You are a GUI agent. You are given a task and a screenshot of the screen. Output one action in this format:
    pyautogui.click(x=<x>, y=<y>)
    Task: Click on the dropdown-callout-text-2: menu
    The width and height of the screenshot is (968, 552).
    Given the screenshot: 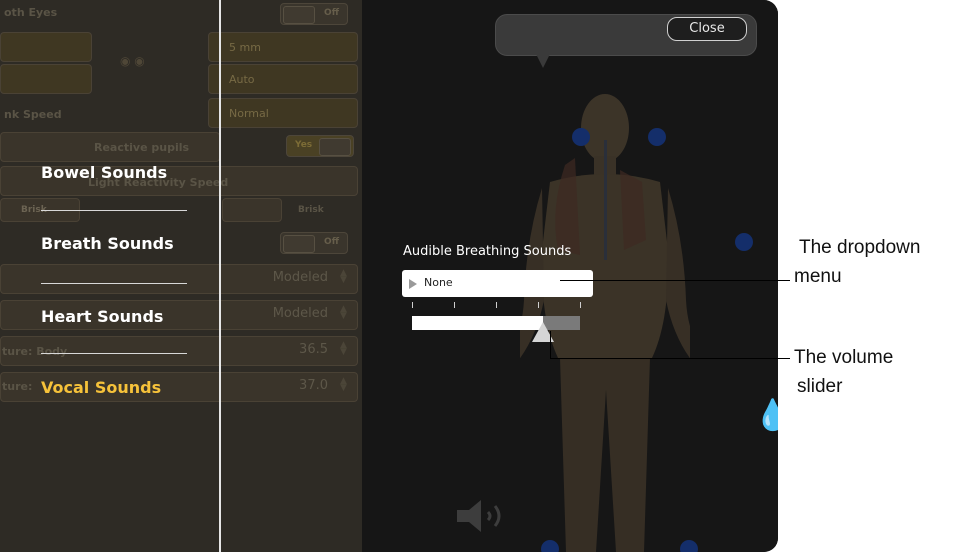 What is the action you would take?
    pyautogui.click(x=818, y=276)
    